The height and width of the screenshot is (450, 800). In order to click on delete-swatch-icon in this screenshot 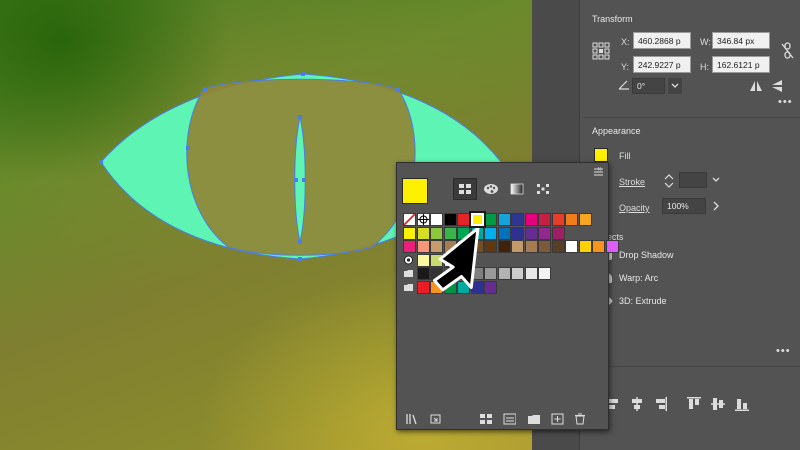, I will do `click(579, 419)`.